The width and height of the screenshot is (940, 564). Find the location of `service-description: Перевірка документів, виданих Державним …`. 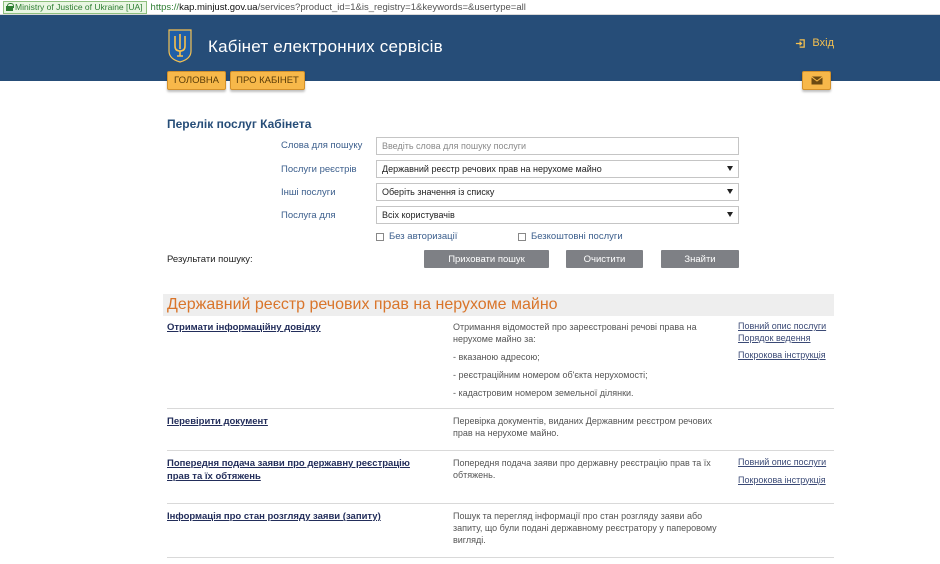

service-description: Перевірка документів, виданих Державним … is located at coordinates (588, 430).